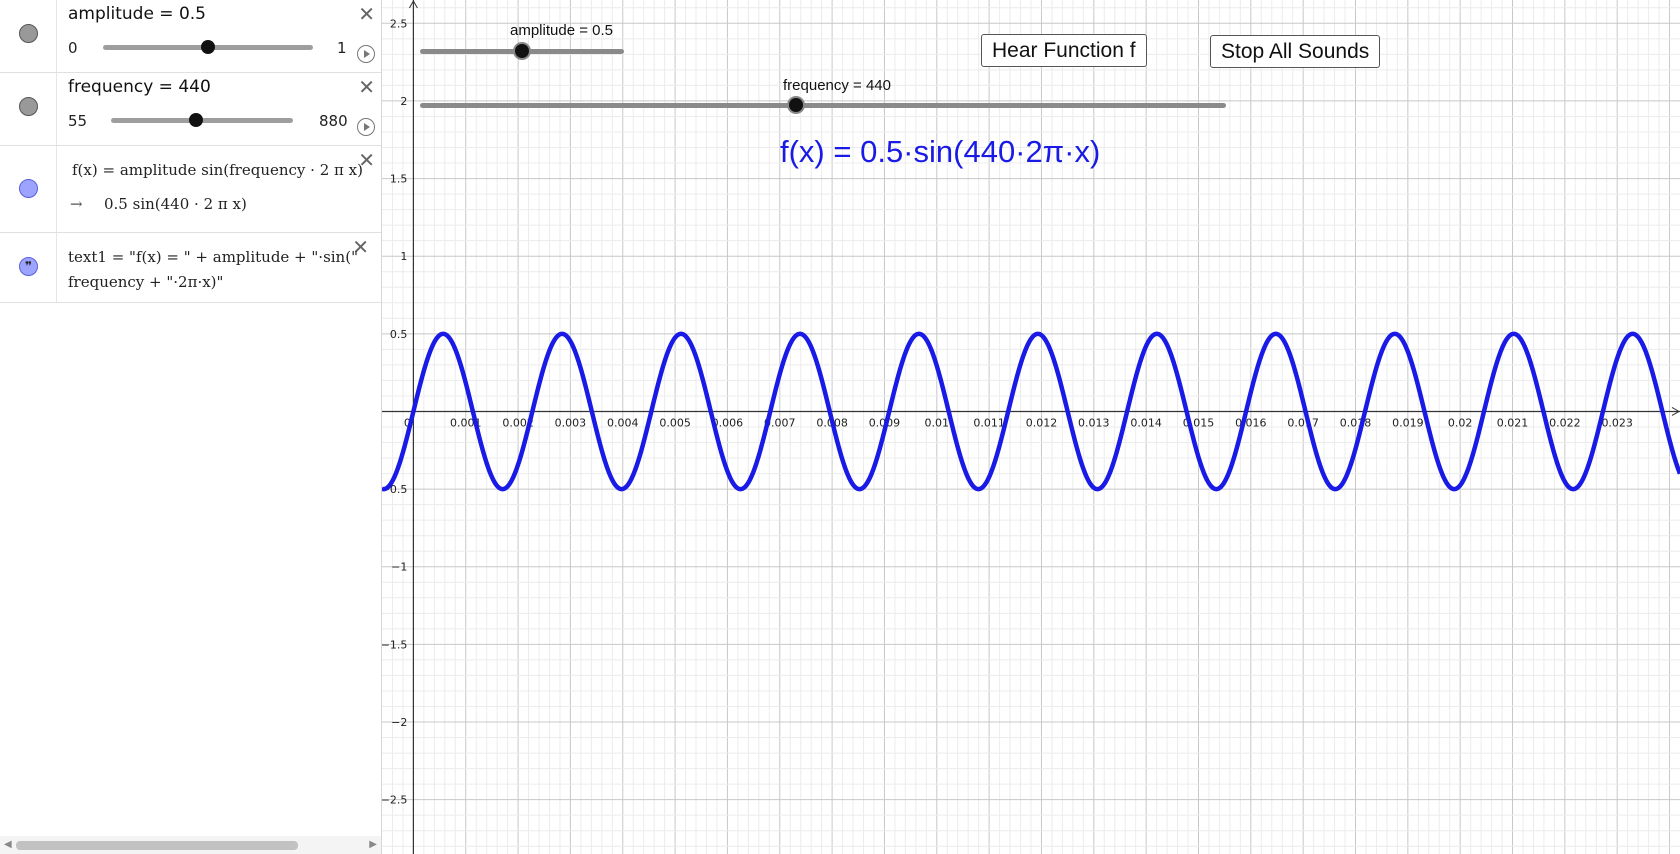 Image resolution: width=1680 pixels, height=854 pixels. I want to click on y-tick-label: −2, so click(399, 722).